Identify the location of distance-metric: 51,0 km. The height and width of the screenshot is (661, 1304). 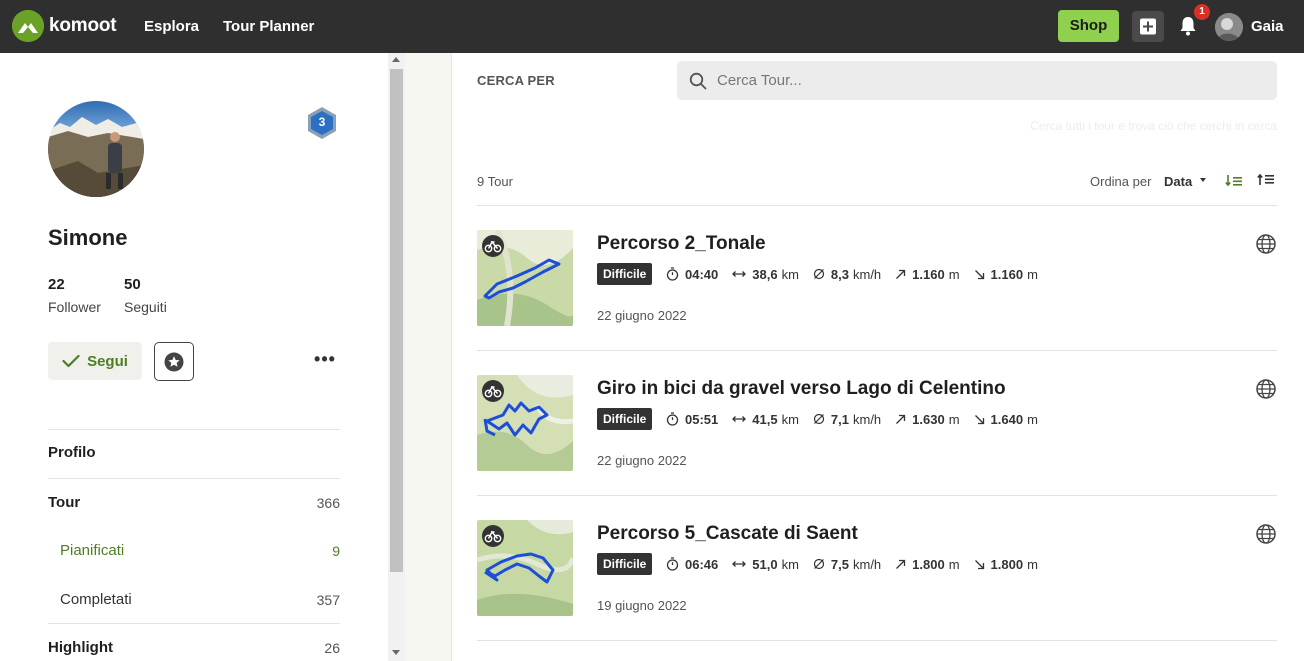
(765, 564).